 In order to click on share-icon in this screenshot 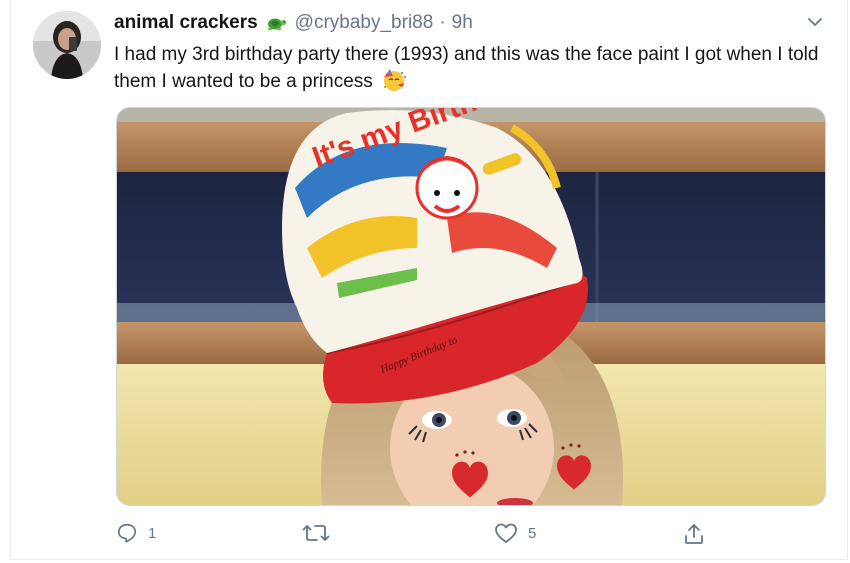, I will do `click(694, 534)`.